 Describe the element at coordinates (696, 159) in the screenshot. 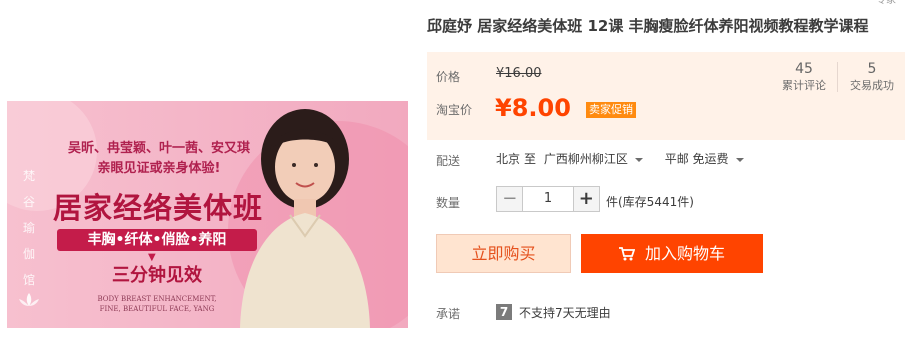

I see `shipping-method: 平邮 免运费` at that location.